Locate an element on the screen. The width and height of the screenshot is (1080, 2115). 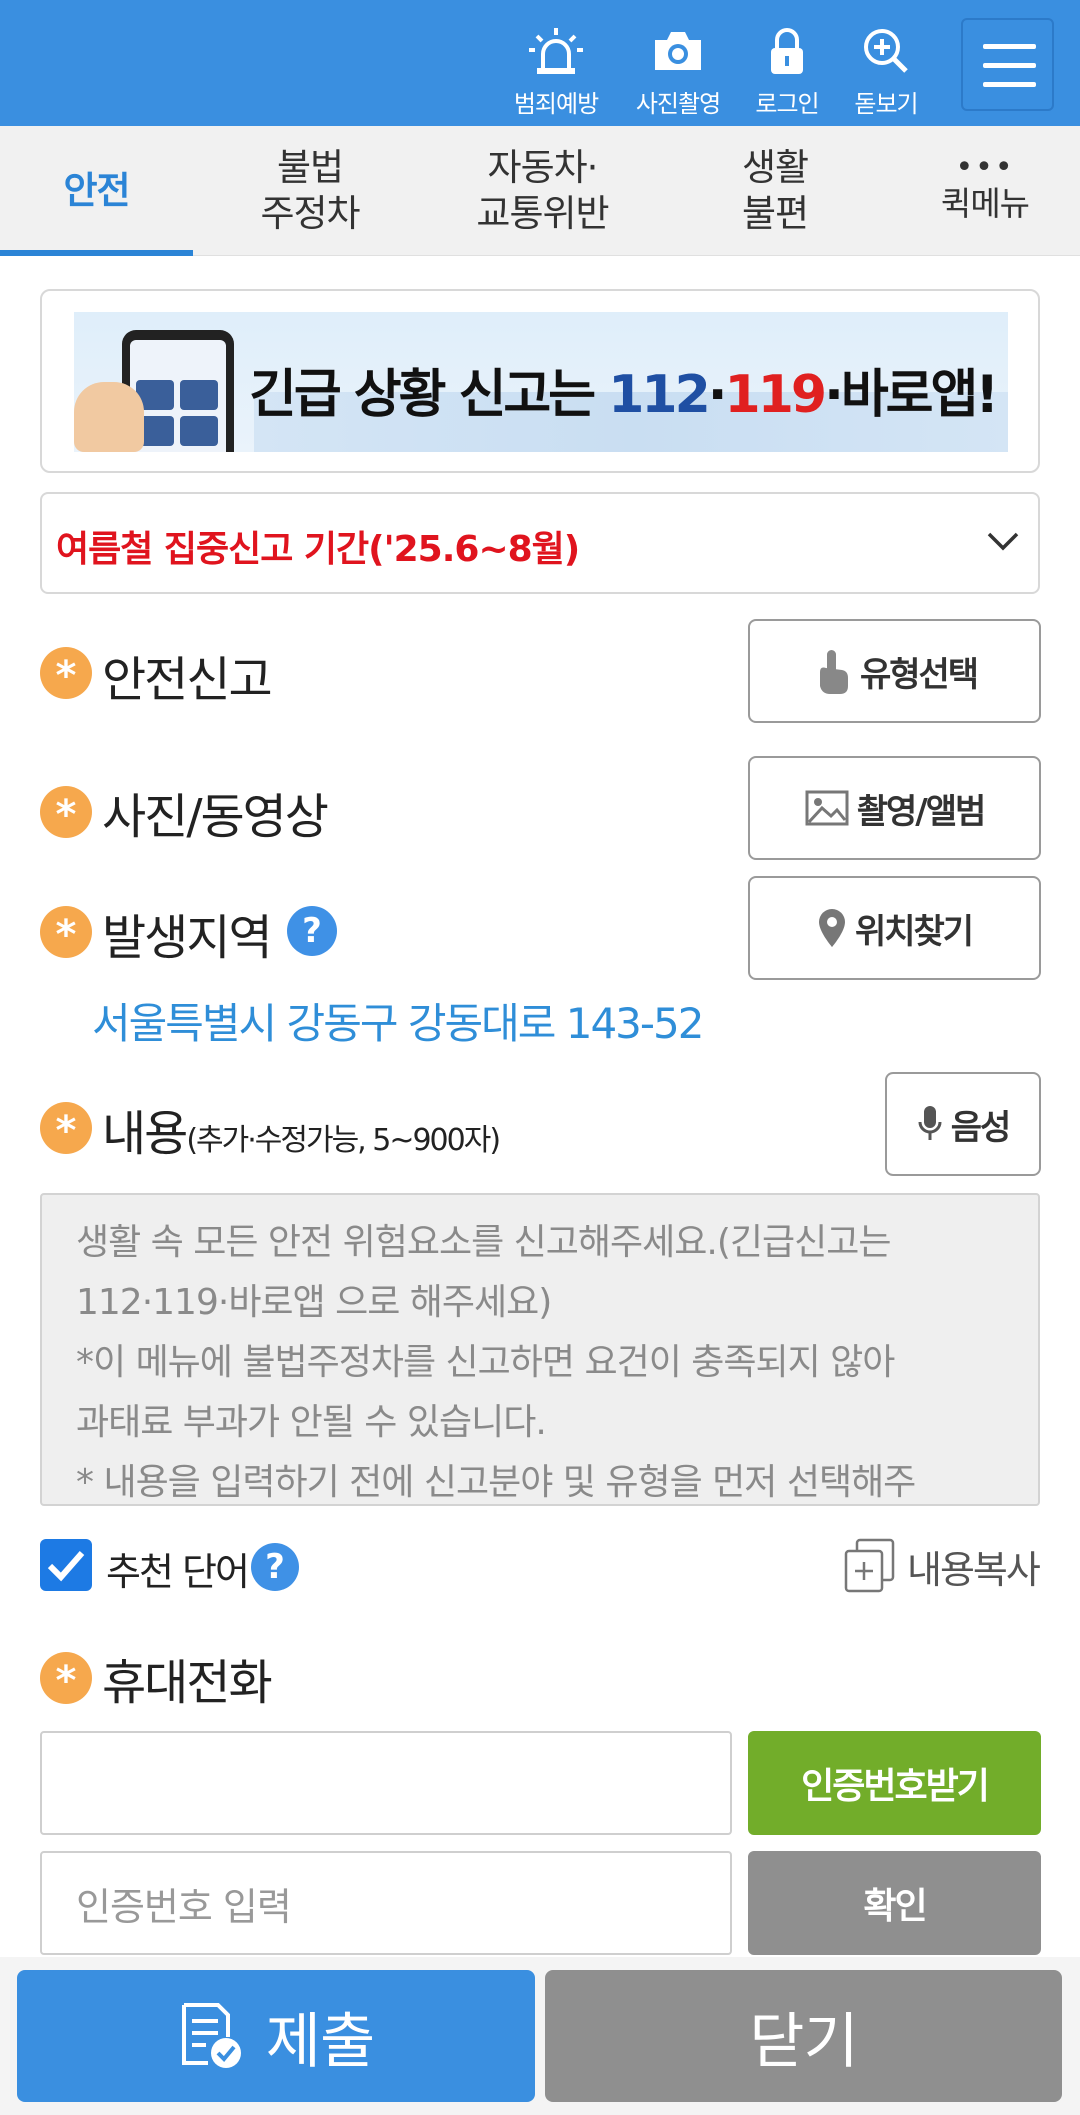
checkmark-icon is located at coordinates (66, 1566).